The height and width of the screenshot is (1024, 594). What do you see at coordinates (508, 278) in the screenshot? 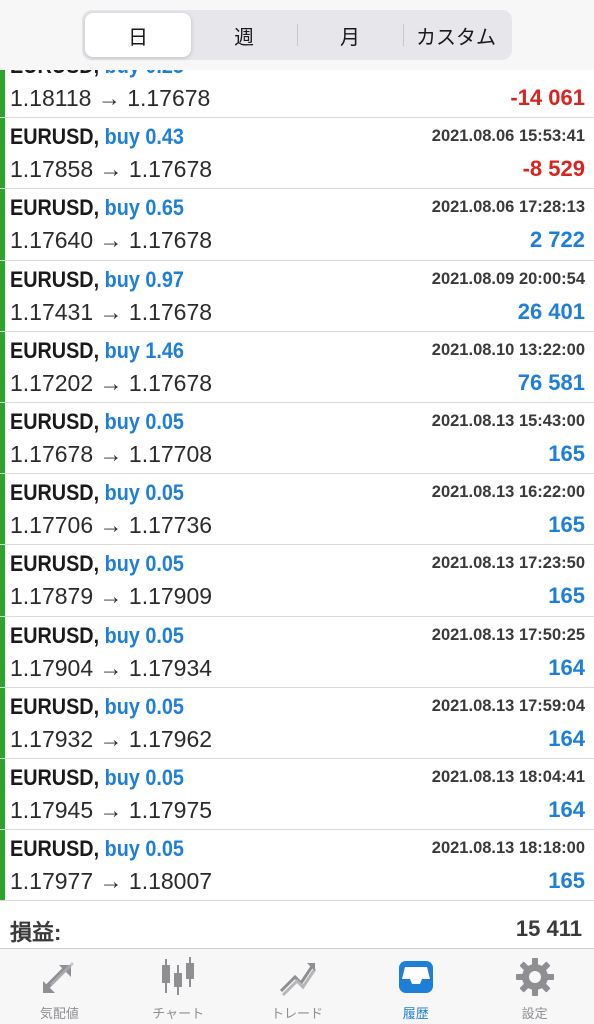
I see `trade-time: 2021.08.09 20:00:54` at bounding box center [508, 278].